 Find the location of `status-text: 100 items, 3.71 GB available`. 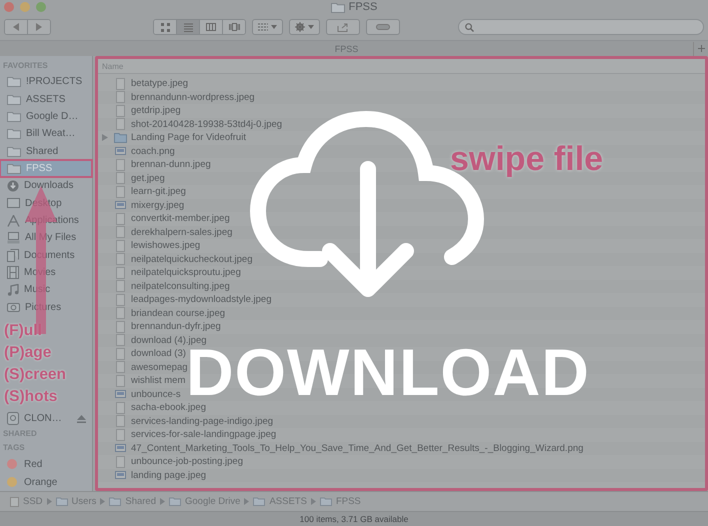

status-text: 100 items, 3.71 GB available is located at coordinates (354, 519).